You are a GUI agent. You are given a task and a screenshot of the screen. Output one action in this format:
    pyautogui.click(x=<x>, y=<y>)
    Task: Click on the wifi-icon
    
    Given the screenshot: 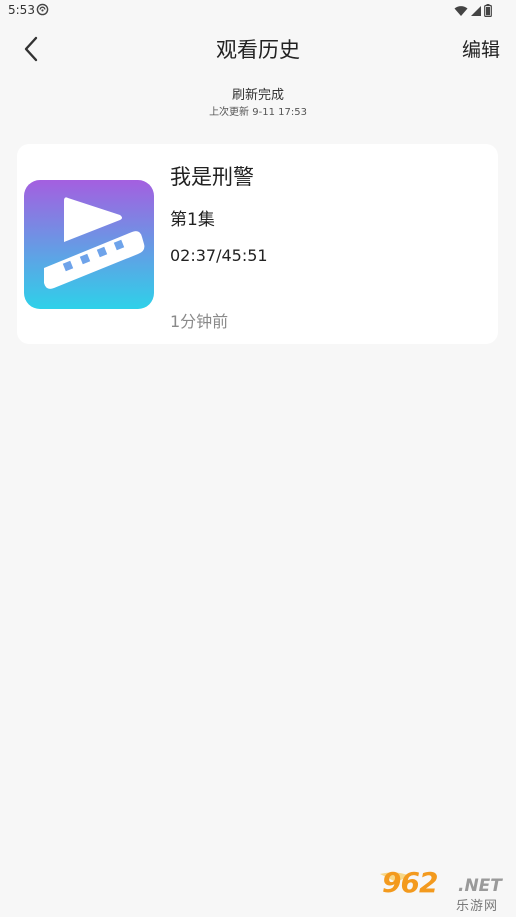 What is the action you would take?
    pyautogui.click(x=461, y=10)
    